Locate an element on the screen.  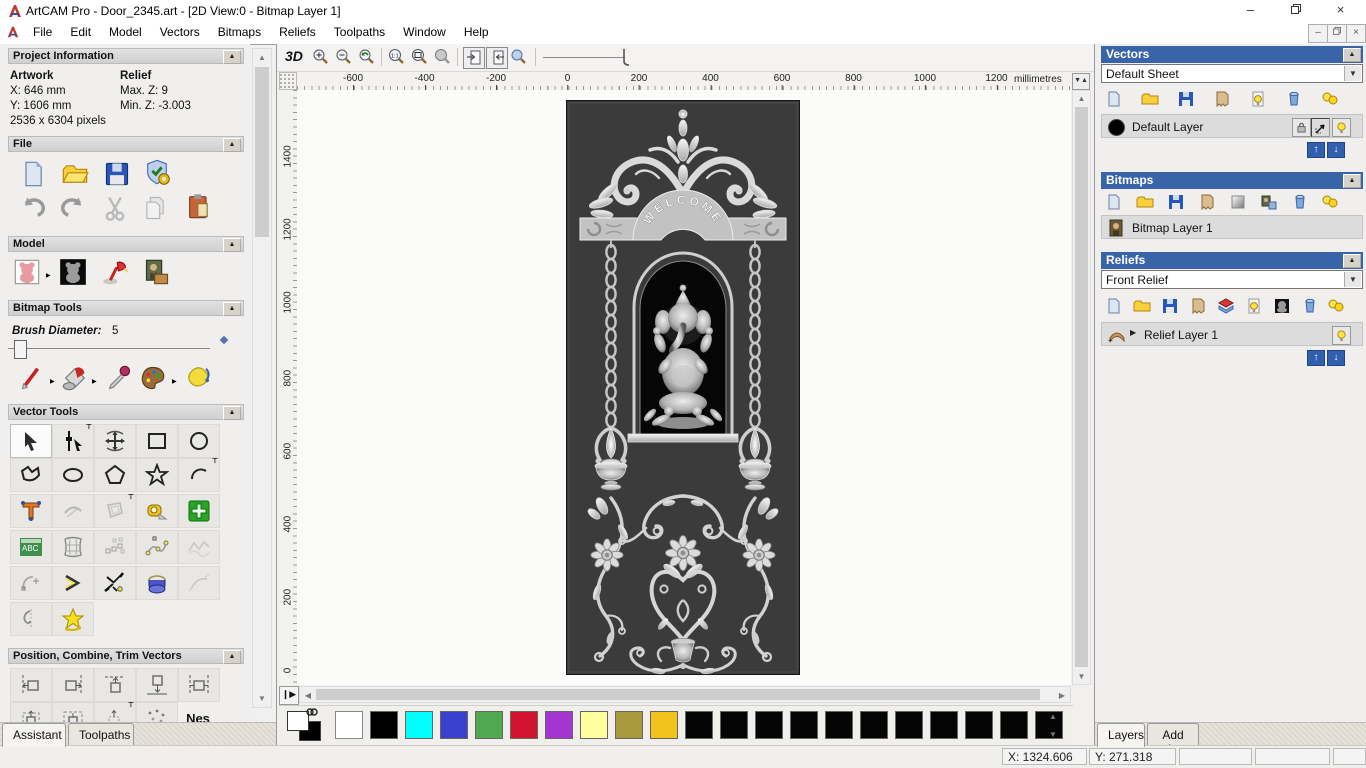
relief-selector: Front Relief ▼ is located at coordinates (1232, 279).